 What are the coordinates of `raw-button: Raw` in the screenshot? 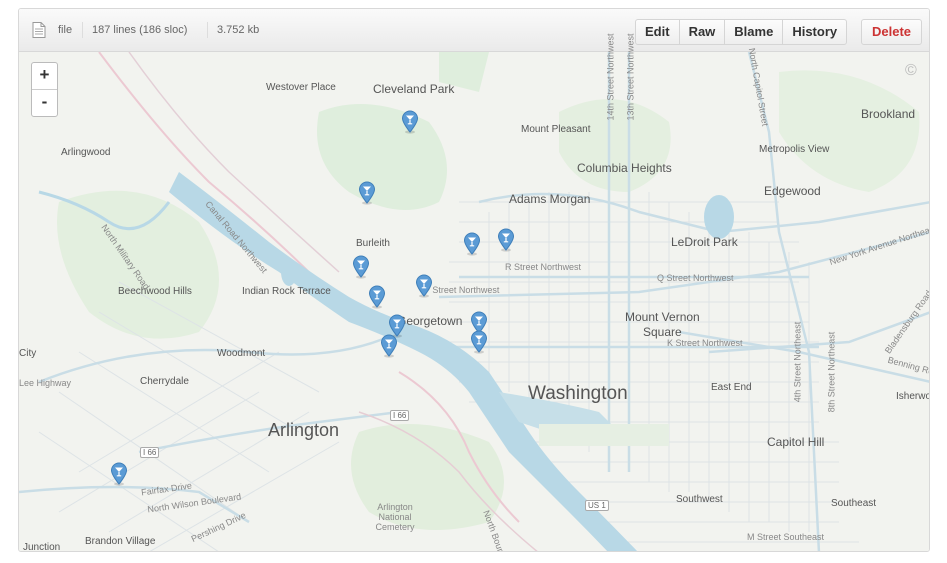 It's located at (703, 32).